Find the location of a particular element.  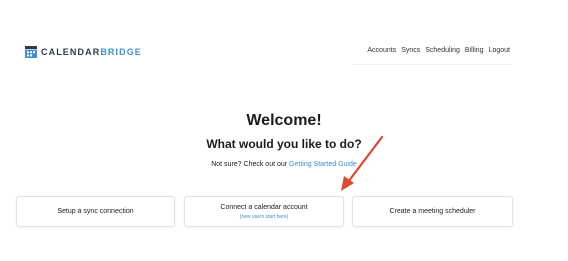

top-nav: Accounts Syncs Scheduling Billing Logout is located at coordinates (438, 51).